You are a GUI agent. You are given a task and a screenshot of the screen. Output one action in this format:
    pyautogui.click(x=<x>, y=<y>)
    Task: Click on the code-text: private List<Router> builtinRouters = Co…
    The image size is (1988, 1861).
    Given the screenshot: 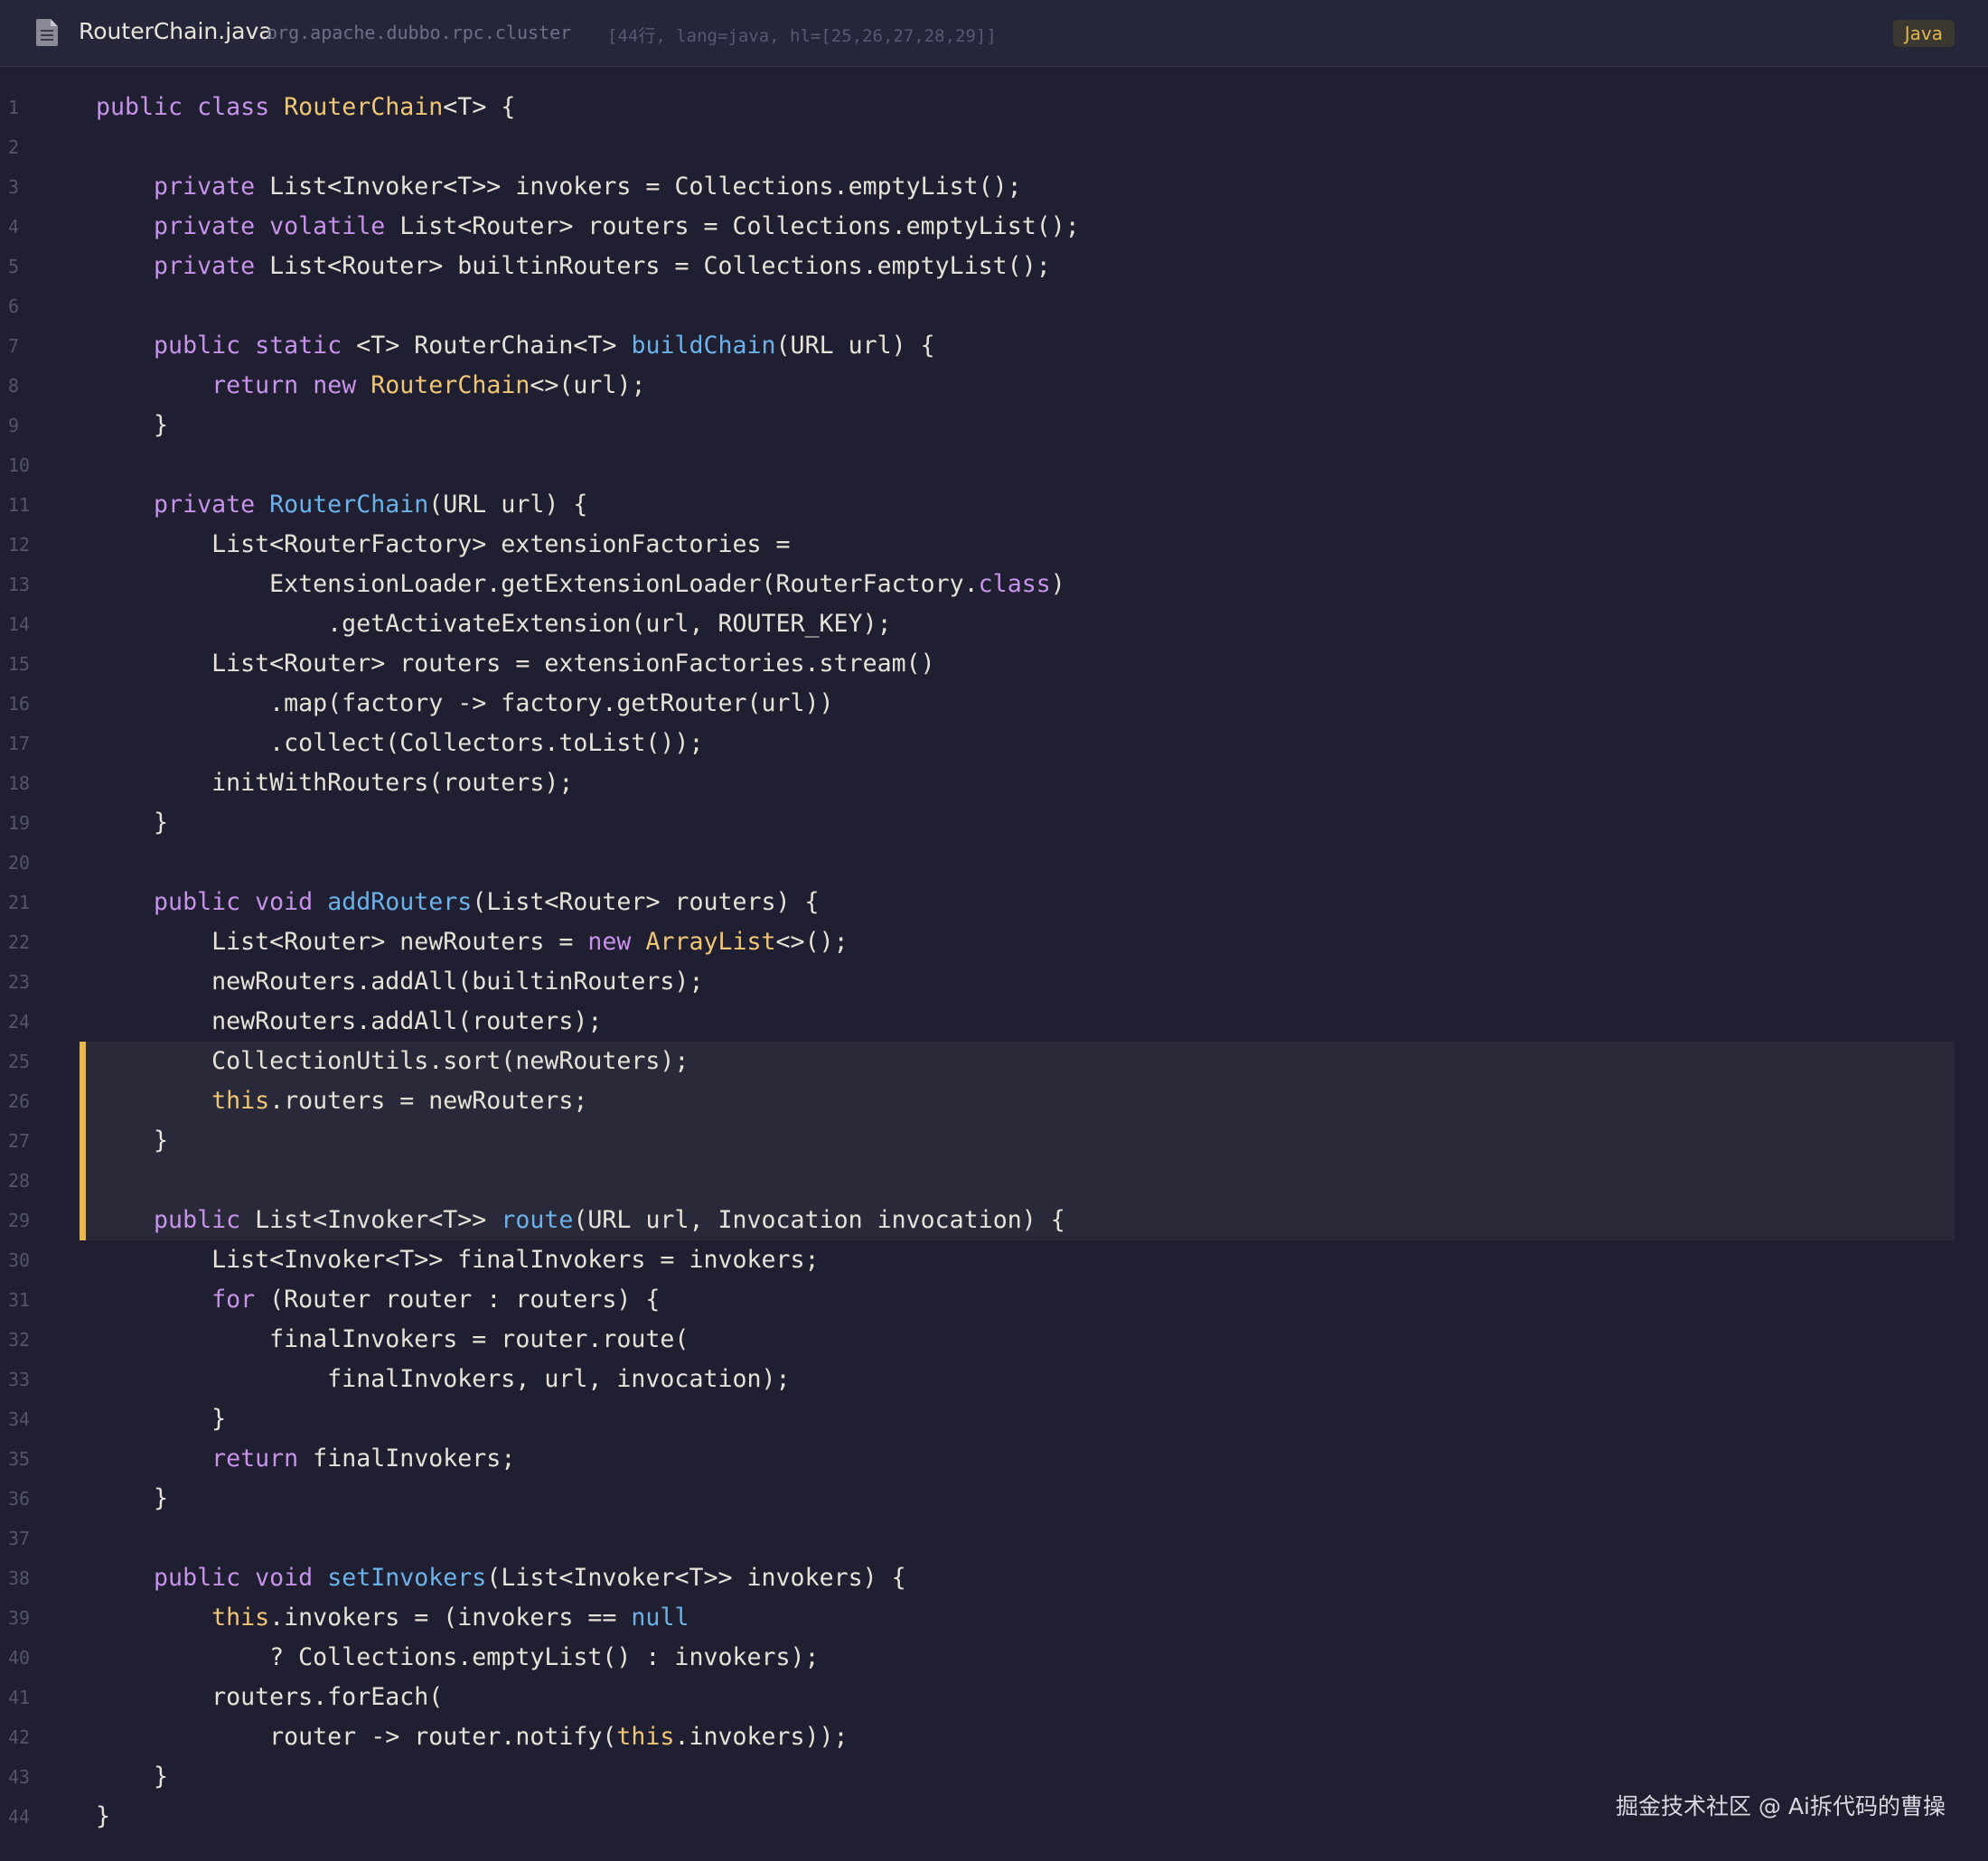 What is the action you would take?
    pyautogui.click(x=573, y=266)
    